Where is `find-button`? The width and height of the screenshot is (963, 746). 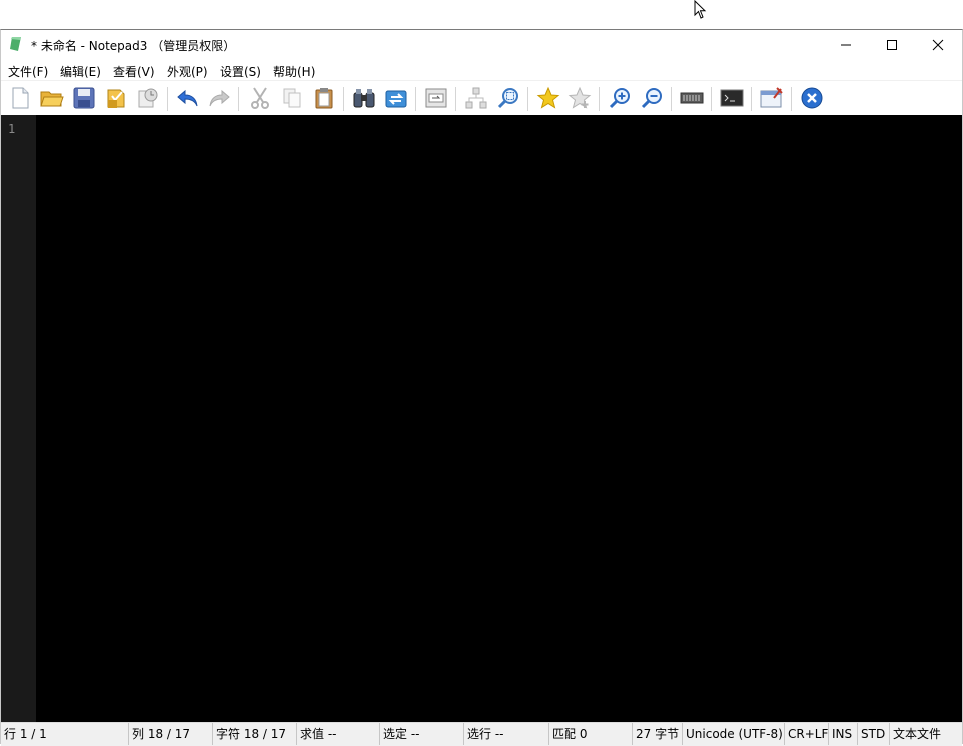
find-button is located at coordinates (364, 98).